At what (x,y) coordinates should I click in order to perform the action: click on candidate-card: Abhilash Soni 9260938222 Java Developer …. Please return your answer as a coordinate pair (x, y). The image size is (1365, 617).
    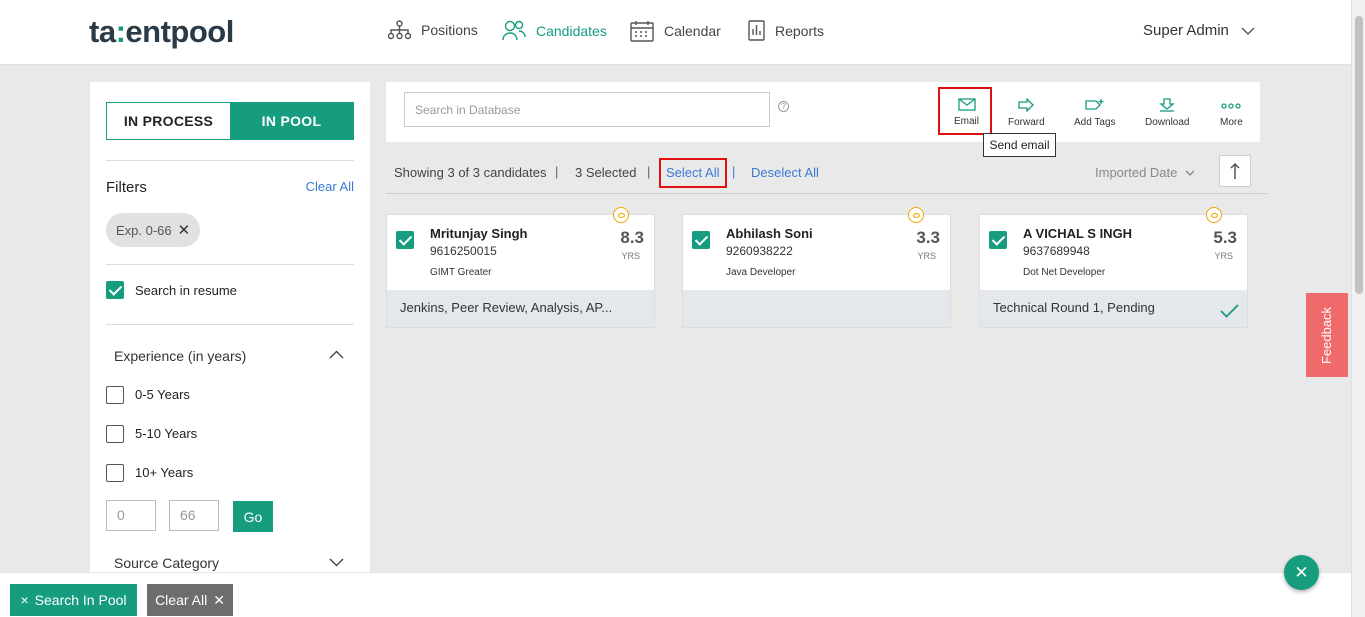
    Looking at the image, I should click on (816, 267).